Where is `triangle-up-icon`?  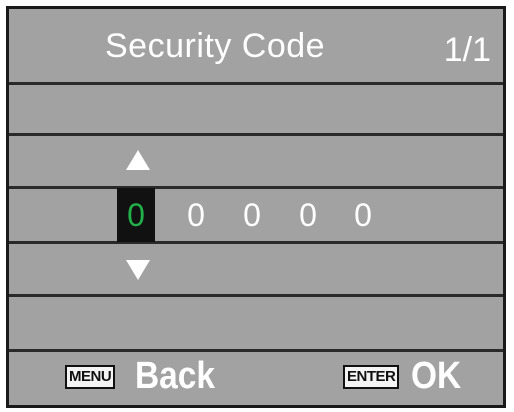 triangle-up-icon is located at coordinates (138, 160).